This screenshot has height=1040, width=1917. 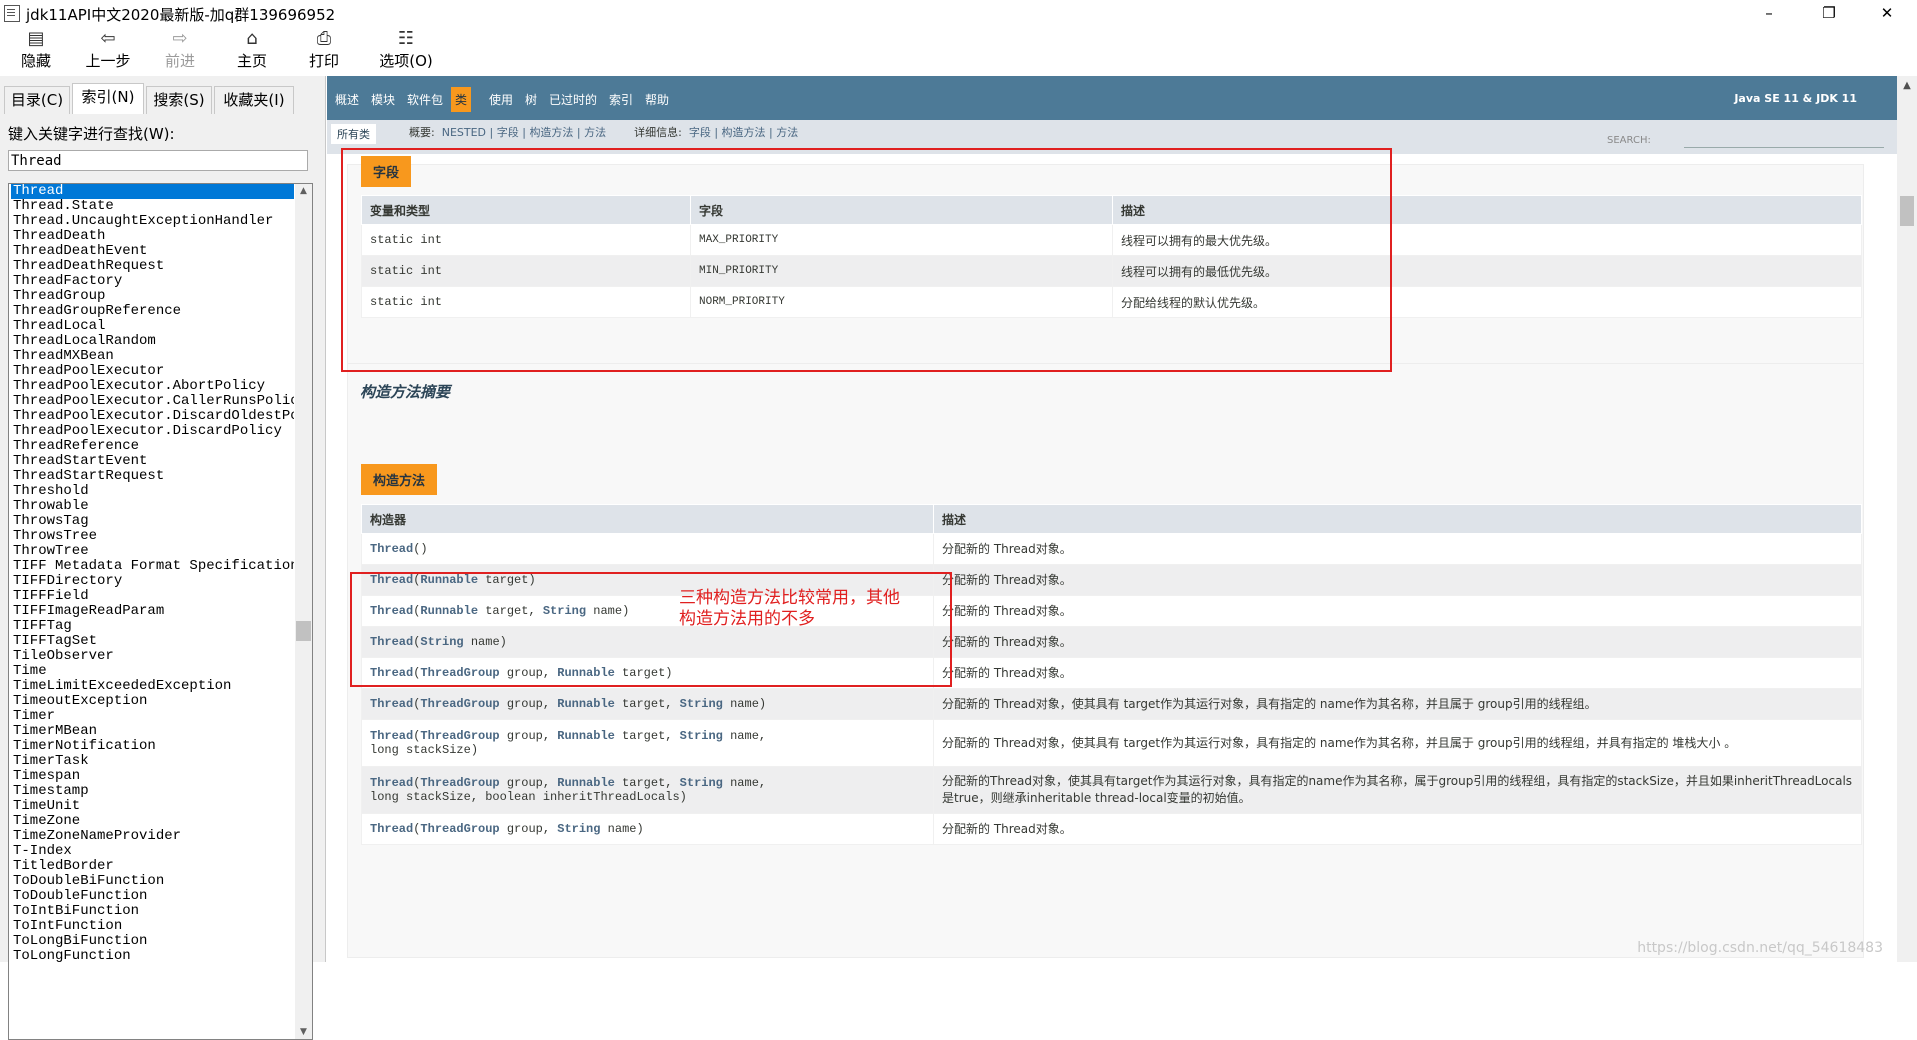 I want to click on summary-constructor-link: 构造方法, so click(x=551, y=132).